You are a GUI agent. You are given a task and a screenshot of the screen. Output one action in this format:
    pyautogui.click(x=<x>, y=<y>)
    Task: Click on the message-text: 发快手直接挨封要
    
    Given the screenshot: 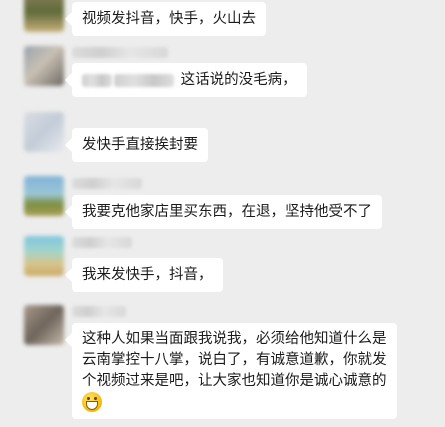 What is the action you would take?
    pyautogui.click(x=140, y=145)
    